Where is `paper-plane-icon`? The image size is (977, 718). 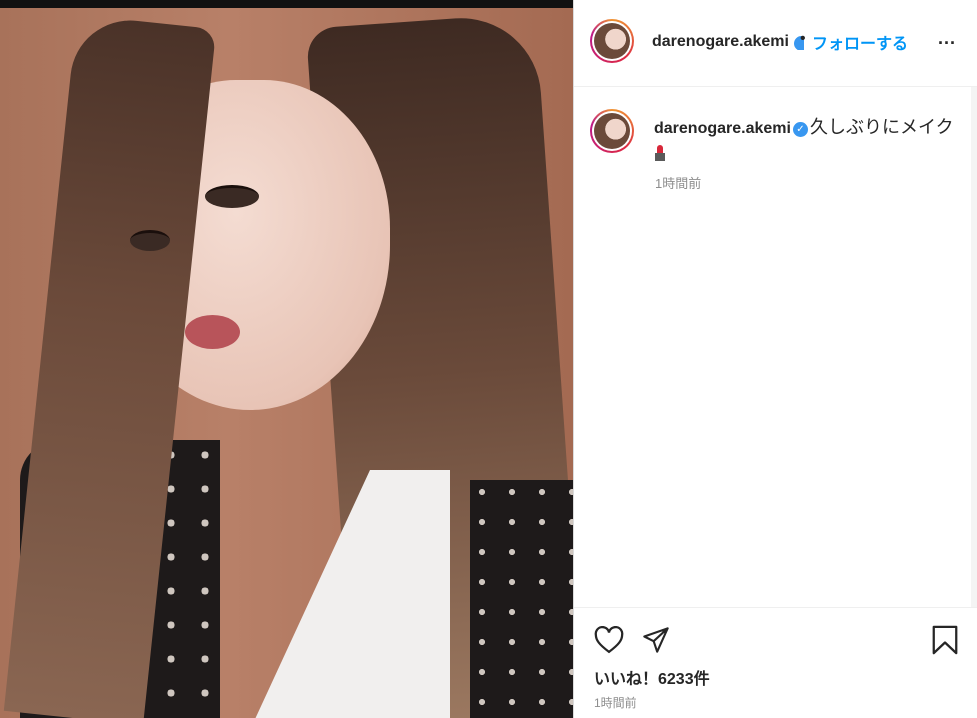 paper-plane-icon is located at coordinates (656, 640).